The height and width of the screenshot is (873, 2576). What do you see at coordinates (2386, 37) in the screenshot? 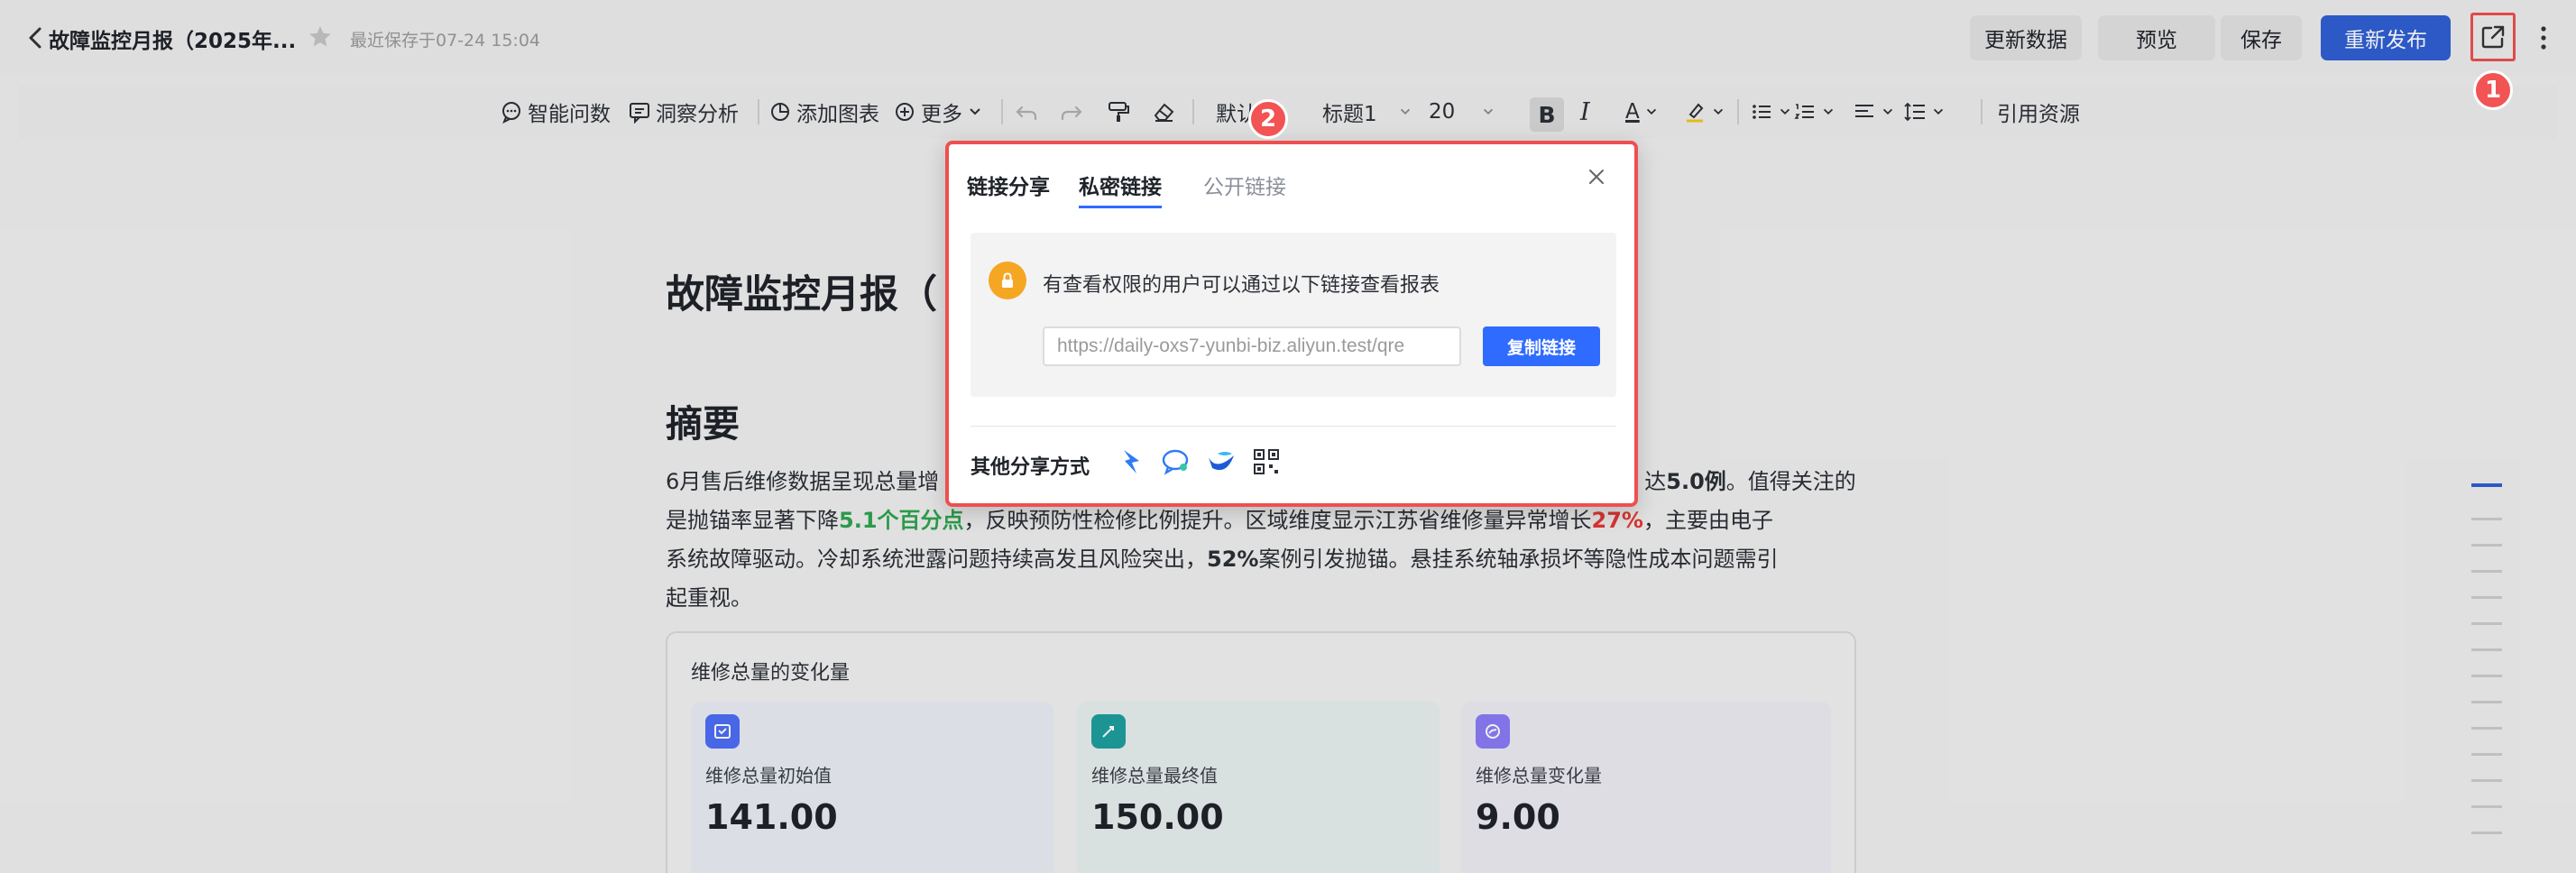
I see `republish-button: 重新发布` at bounding box center [2386, 37].